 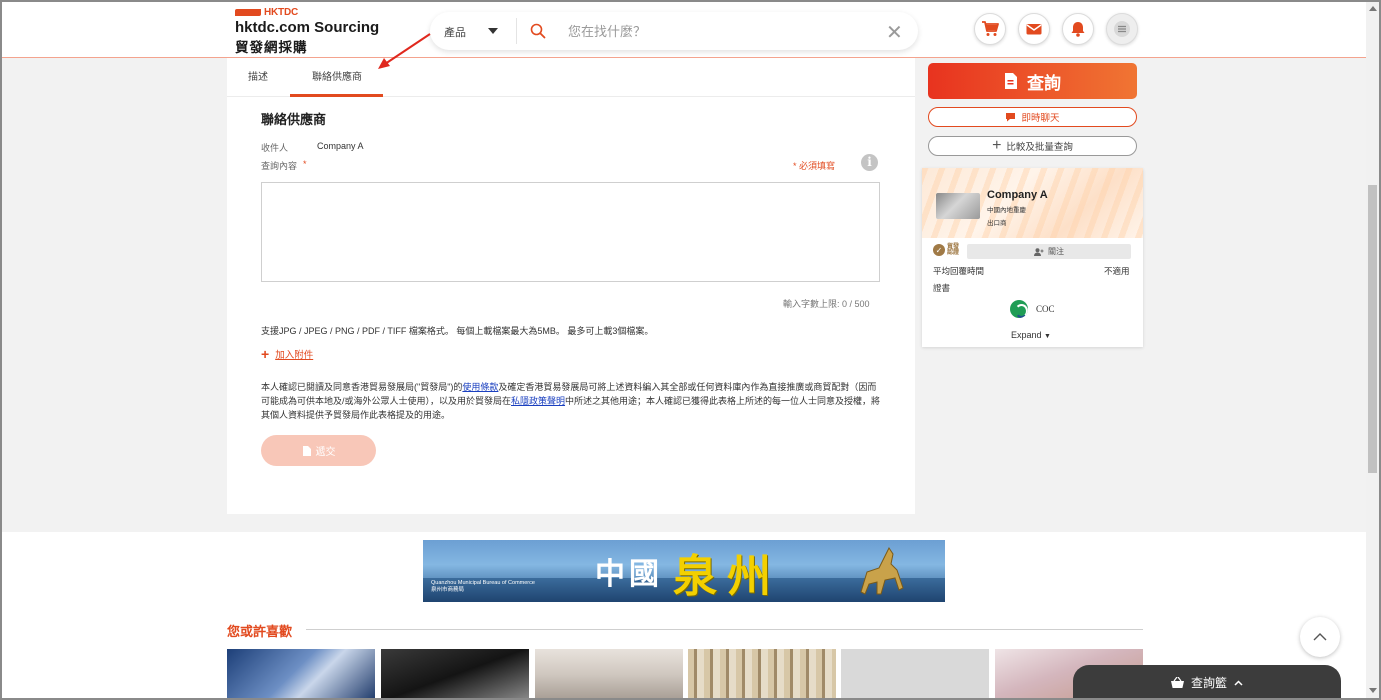 What do you see at coordinates (869, 162) in the screenshot?
I see `info-icon: i` at bounding box center [869, 162].